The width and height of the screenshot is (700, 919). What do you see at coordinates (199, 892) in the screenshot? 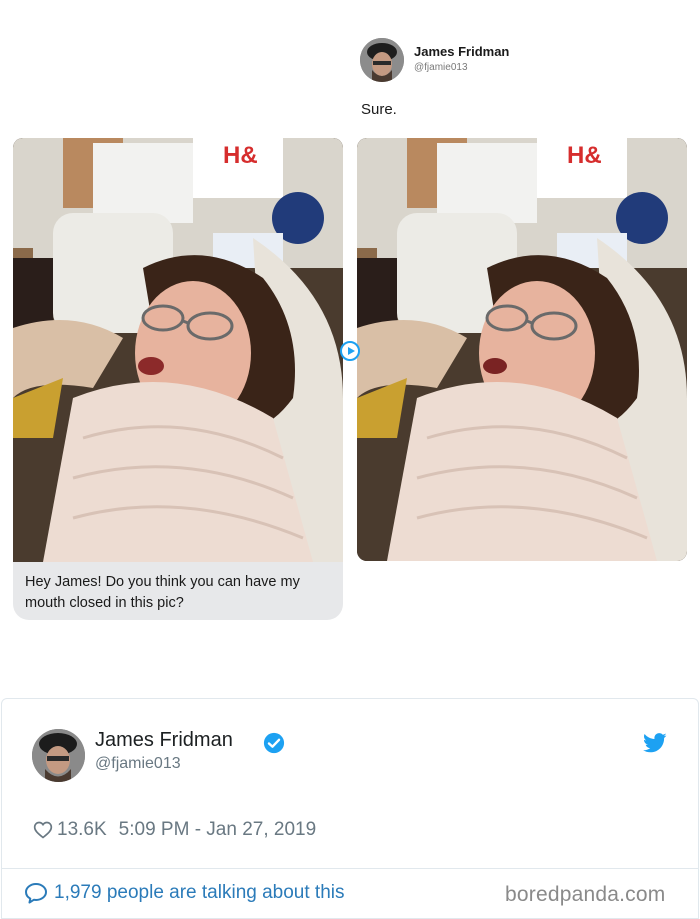
I see `talking-count-text: 1,979 people are talking about this` at bounding box center [199, 892].